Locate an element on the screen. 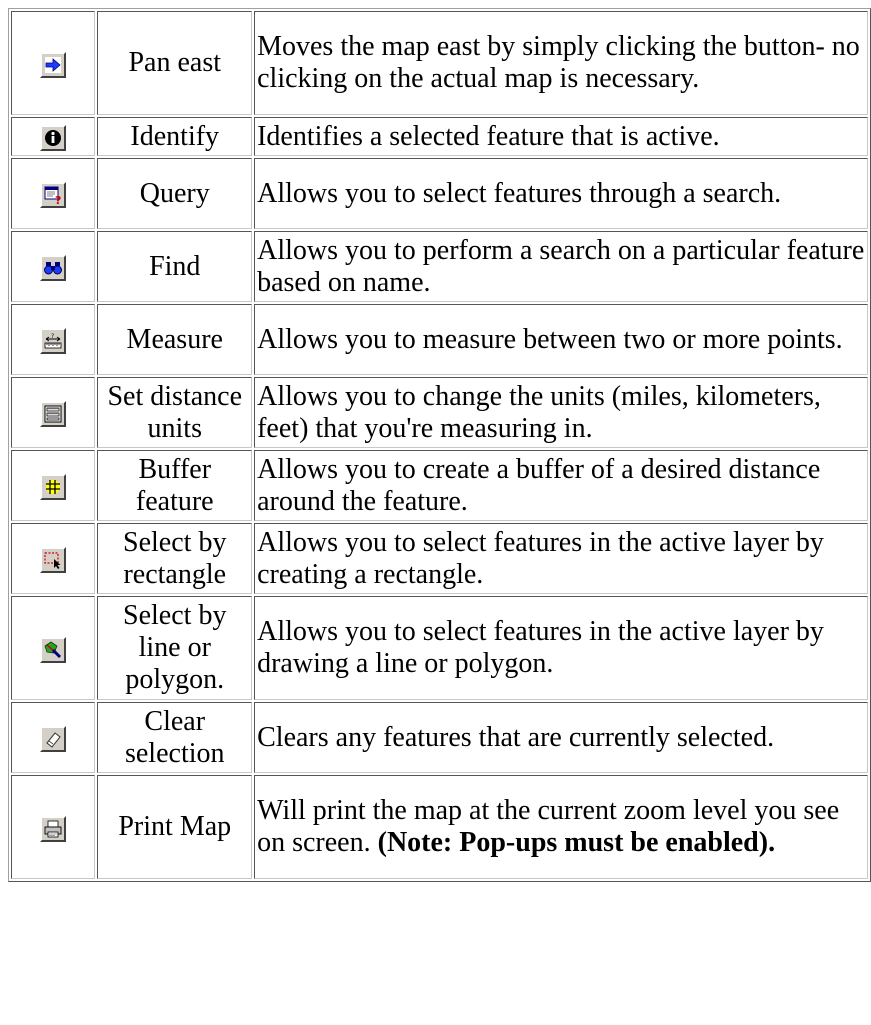 The image size is (871, 1025). measure-icon: ? is located at coordinates (53, 341).